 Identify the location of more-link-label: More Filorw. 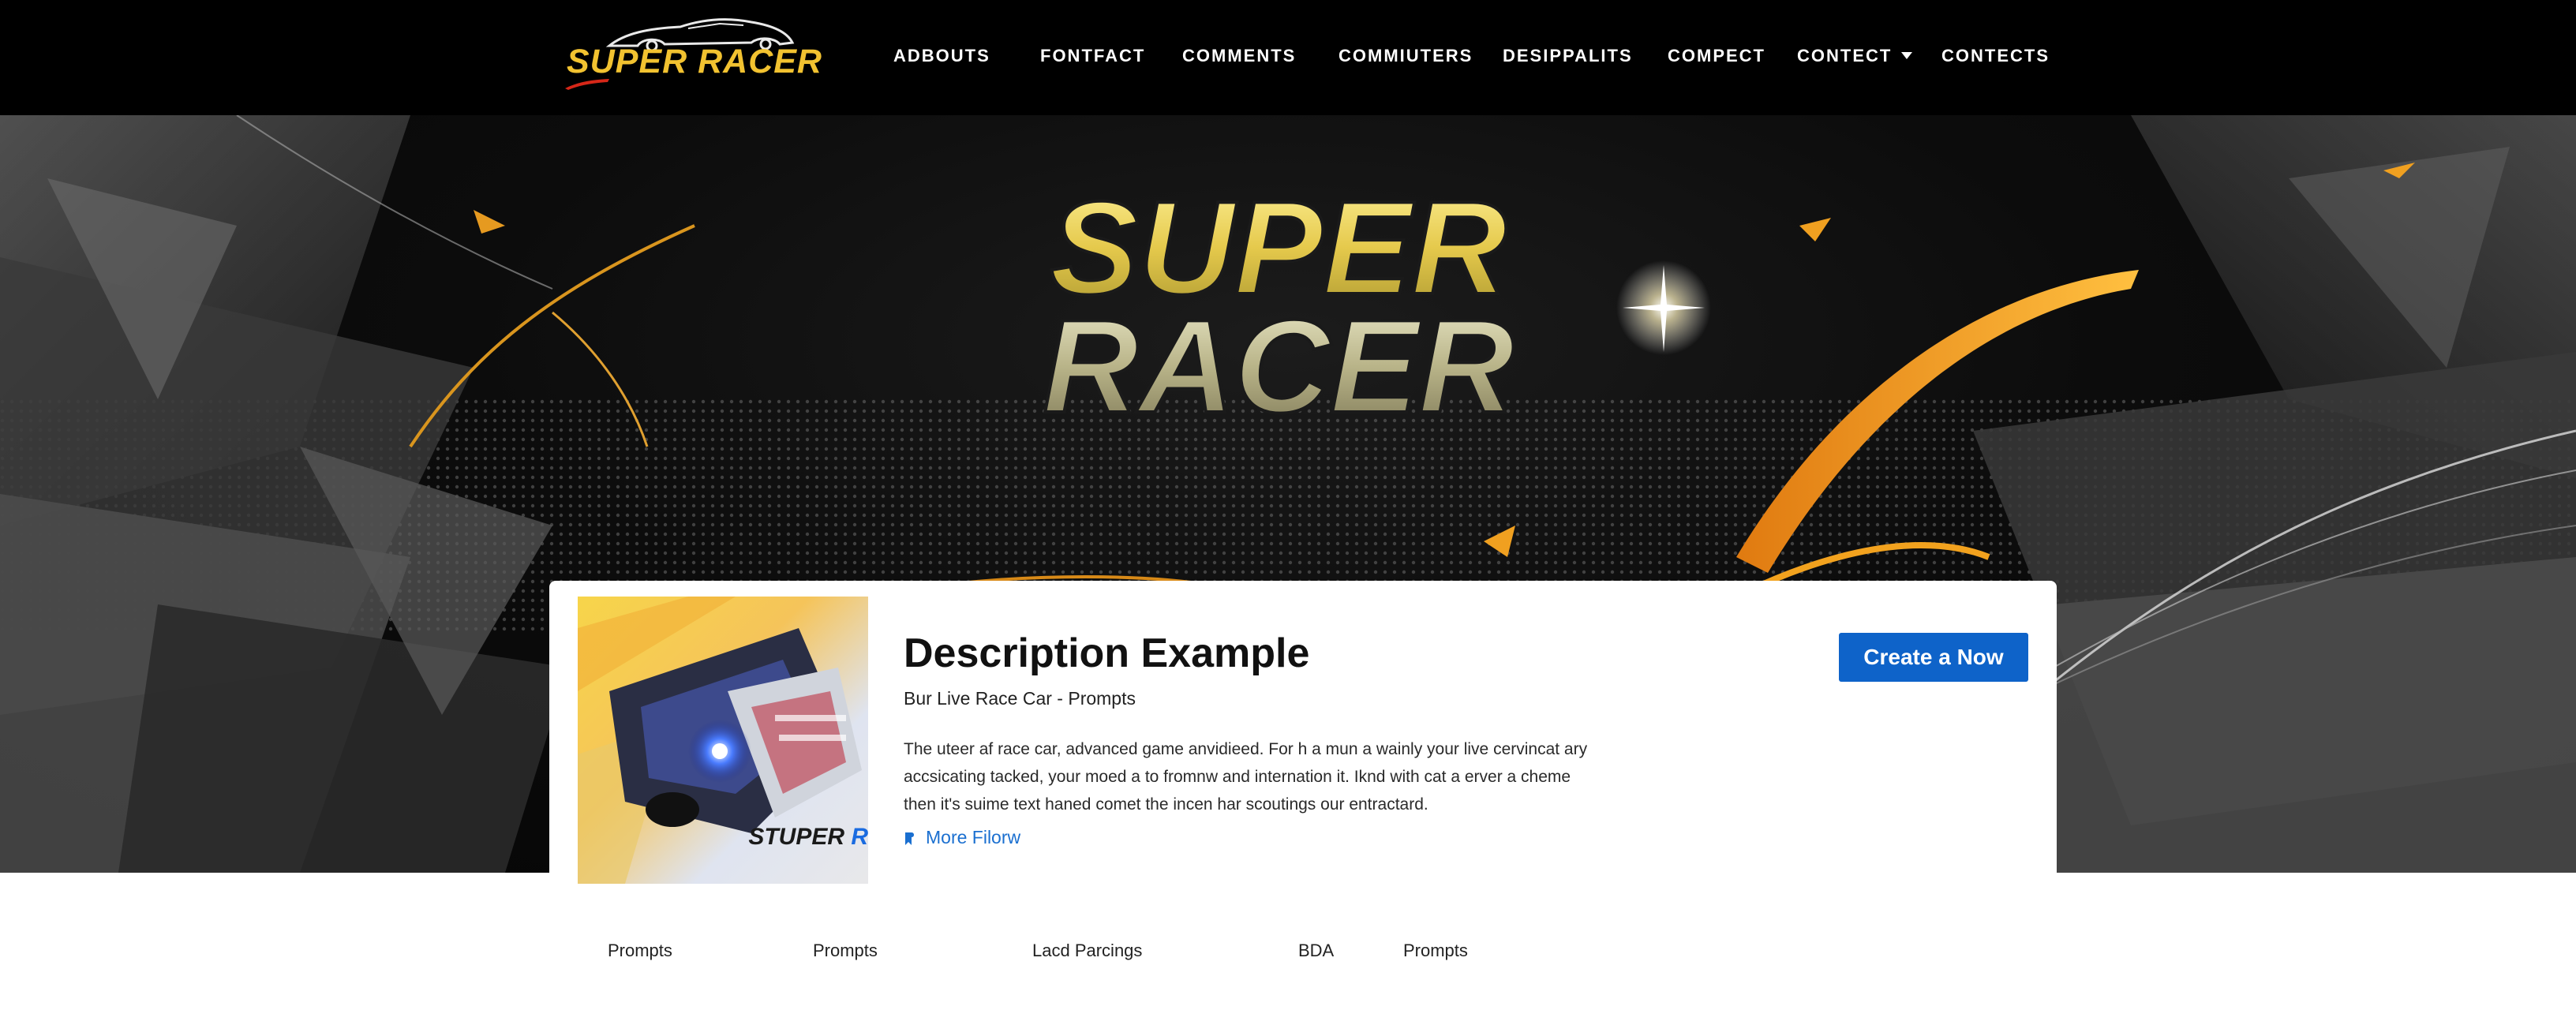
(973, 837).